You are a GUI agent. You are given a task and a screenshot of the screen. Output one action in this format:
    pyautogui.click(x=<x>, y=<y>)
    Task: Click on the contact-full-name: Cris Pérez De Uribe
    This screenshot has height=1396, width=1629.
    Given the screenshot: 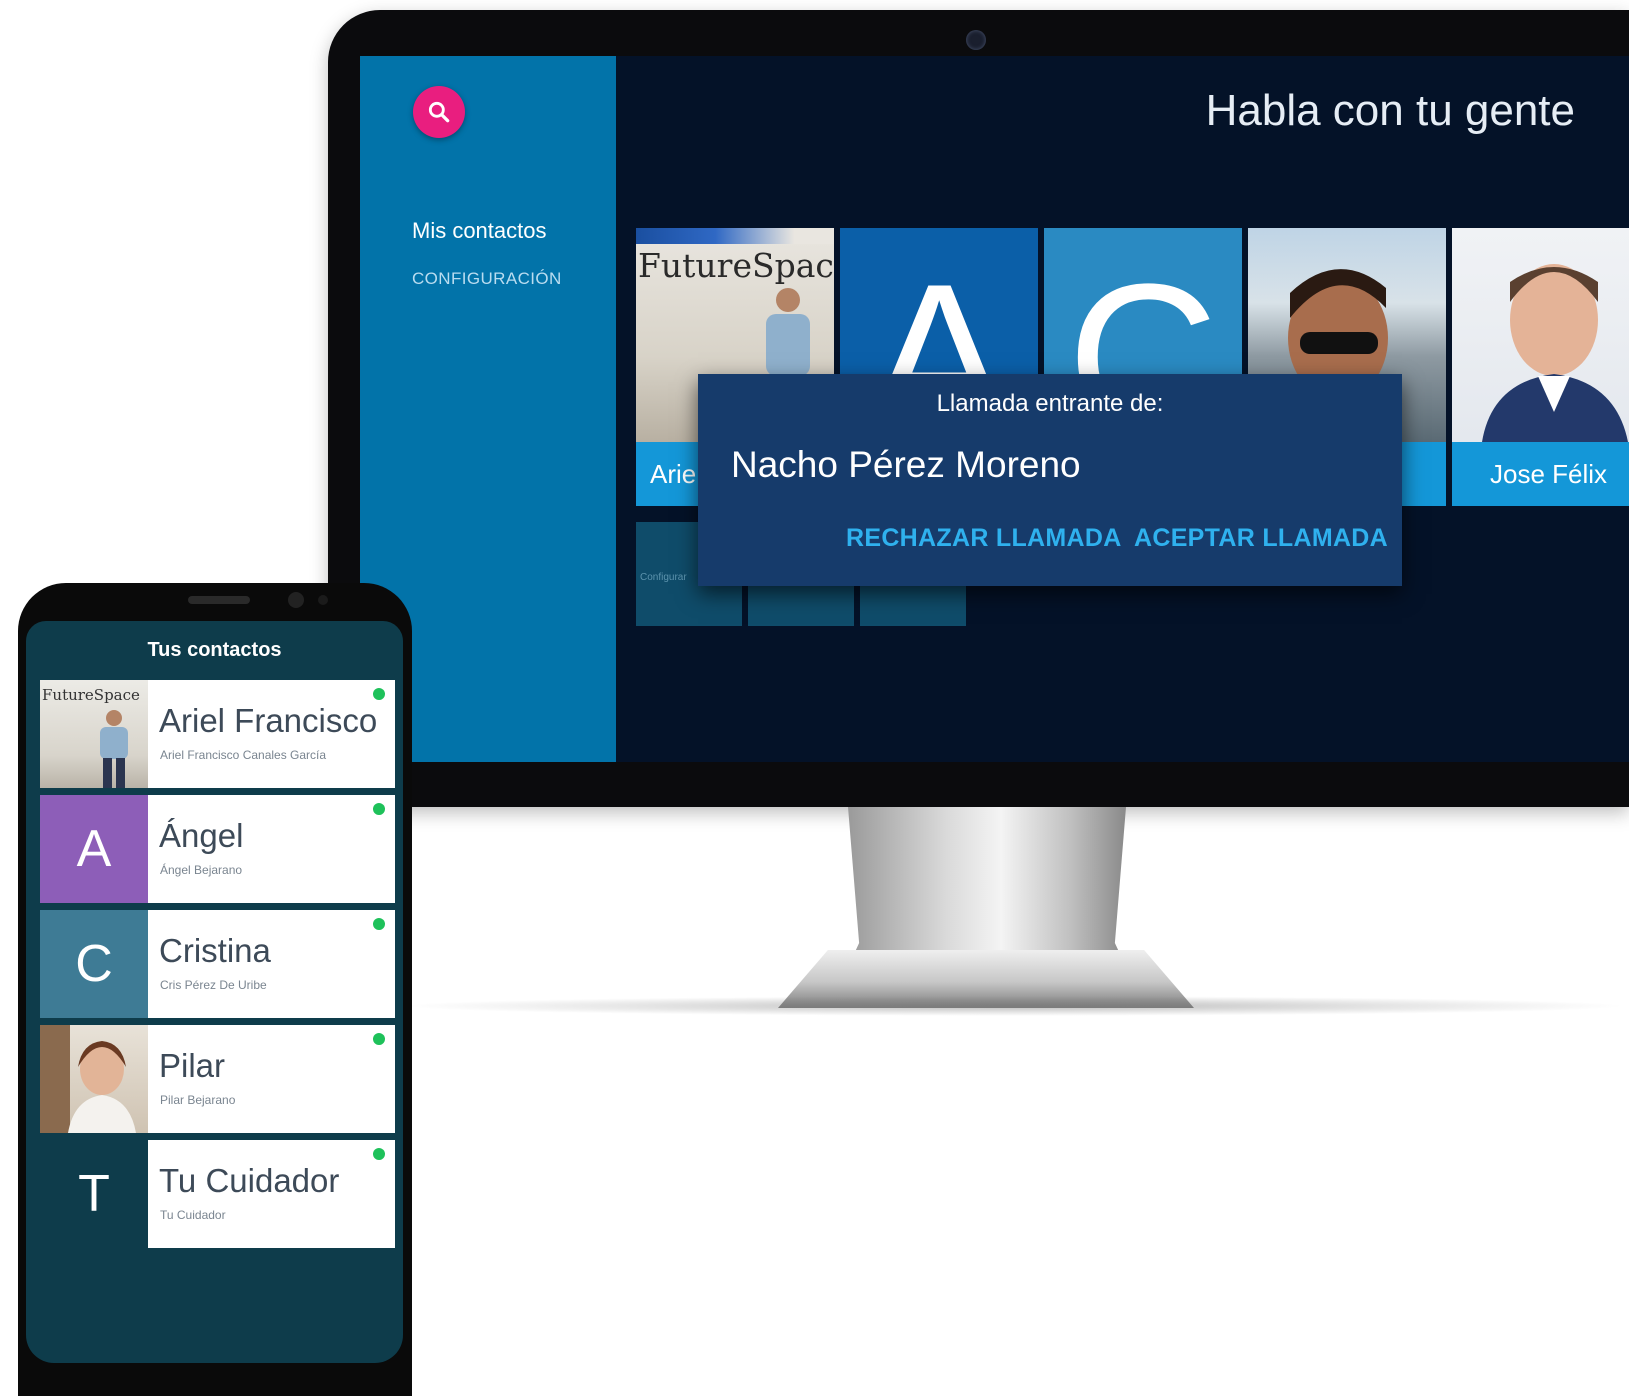 What is the action you would take?
    pyautogui.click(x=213, y=985)
    